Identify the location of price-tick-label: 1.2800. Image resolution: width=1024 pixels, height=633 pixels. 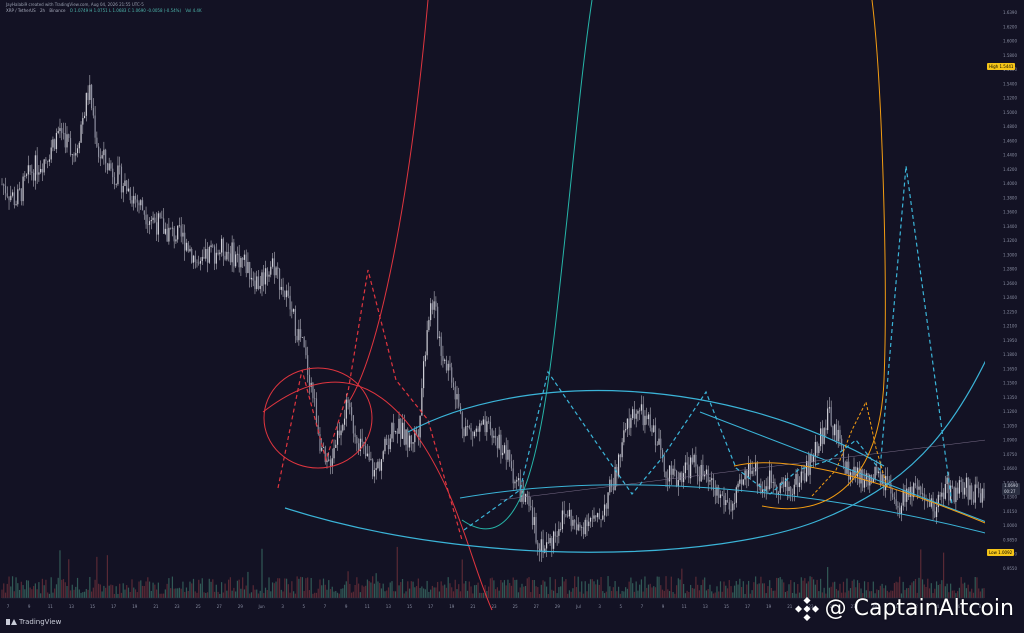
(1010, 269).